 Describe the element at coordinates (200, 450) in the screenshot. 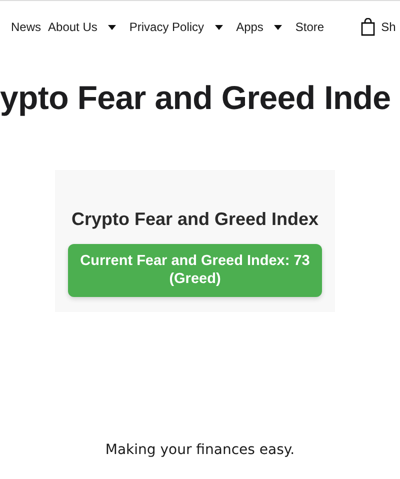

I see `tagline: Making your finances easy.` at that location.